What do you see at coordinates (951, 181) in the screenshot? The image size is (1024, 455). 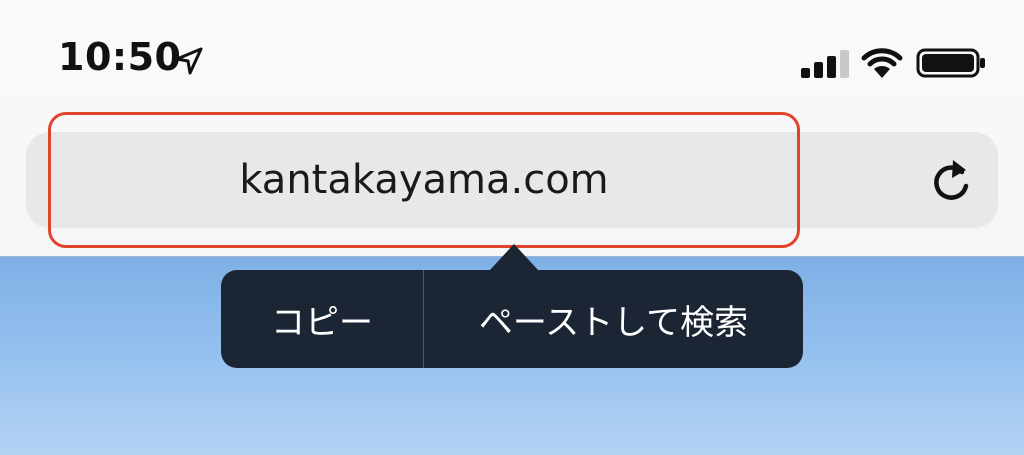 I see `reload-icon` at bounding box center [951, 181].